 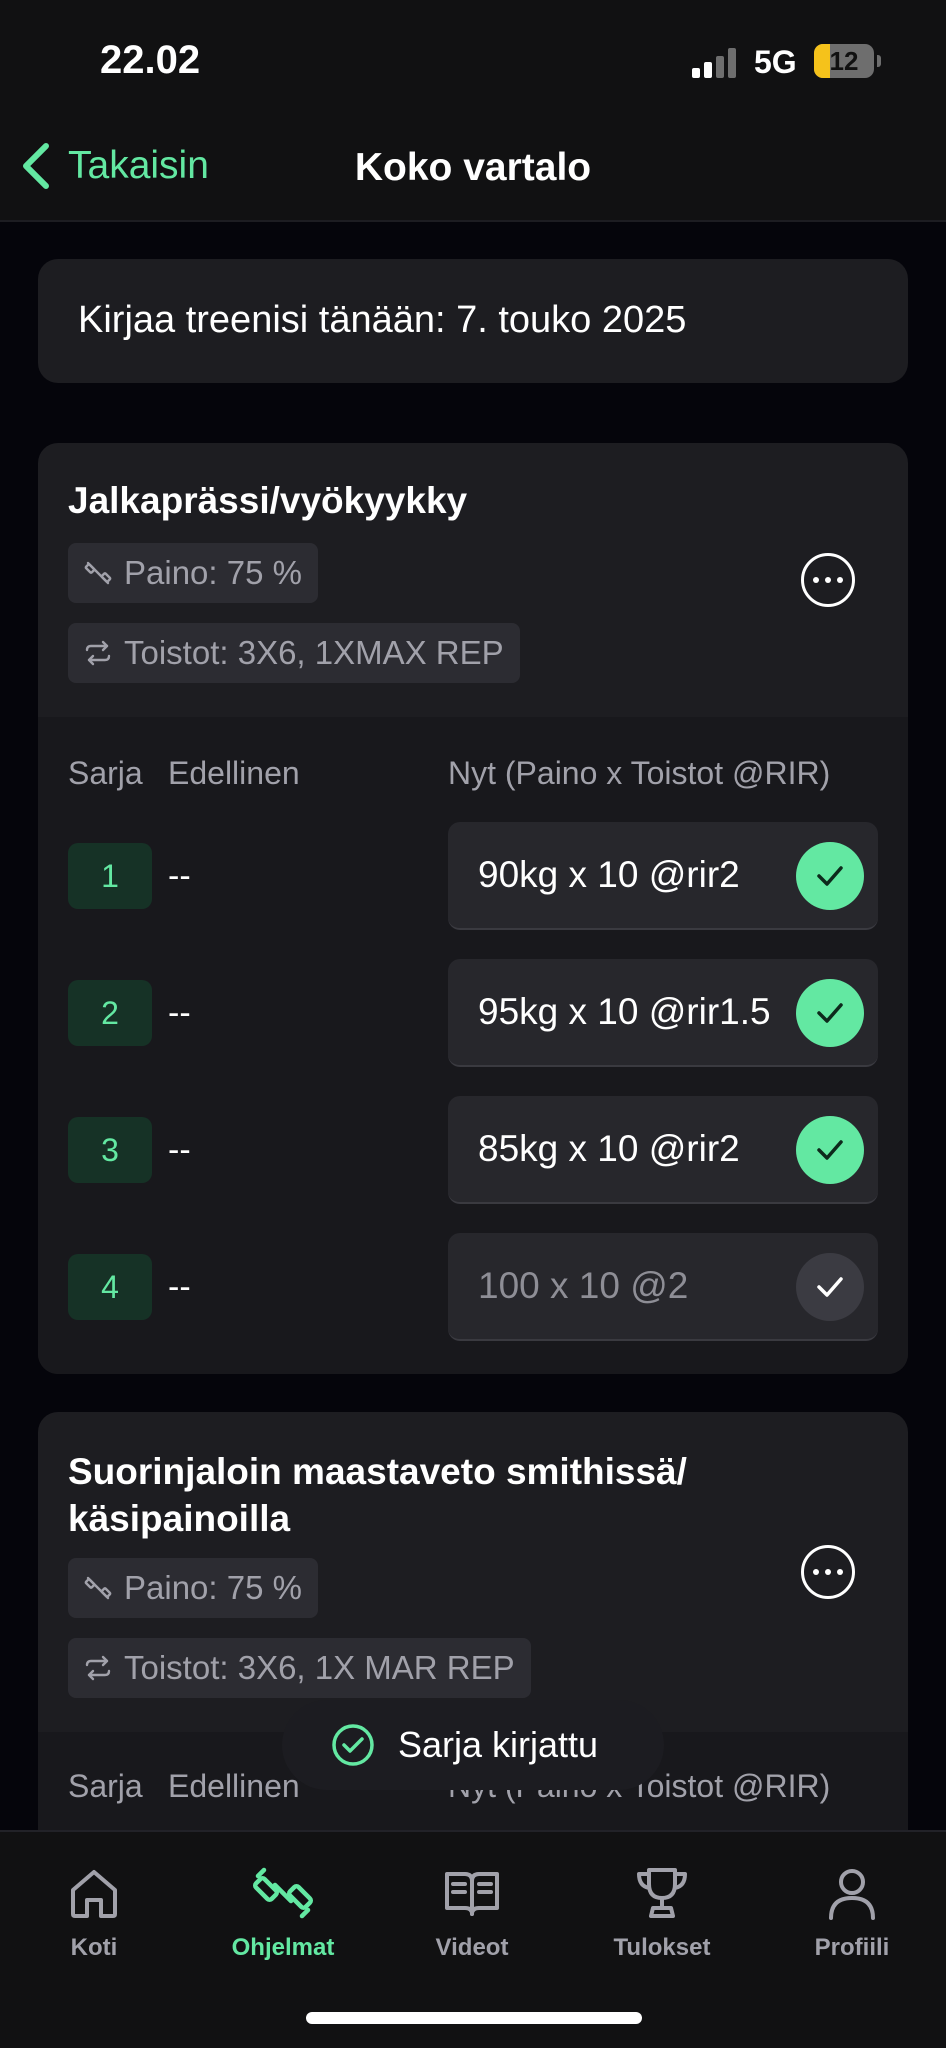 What do you see at coordinates (319, 1667) in the screenshot?
I see `reps-chip-label: Toistot: 3X6, 1X MAR REP` at bounding box center [319, 1667].